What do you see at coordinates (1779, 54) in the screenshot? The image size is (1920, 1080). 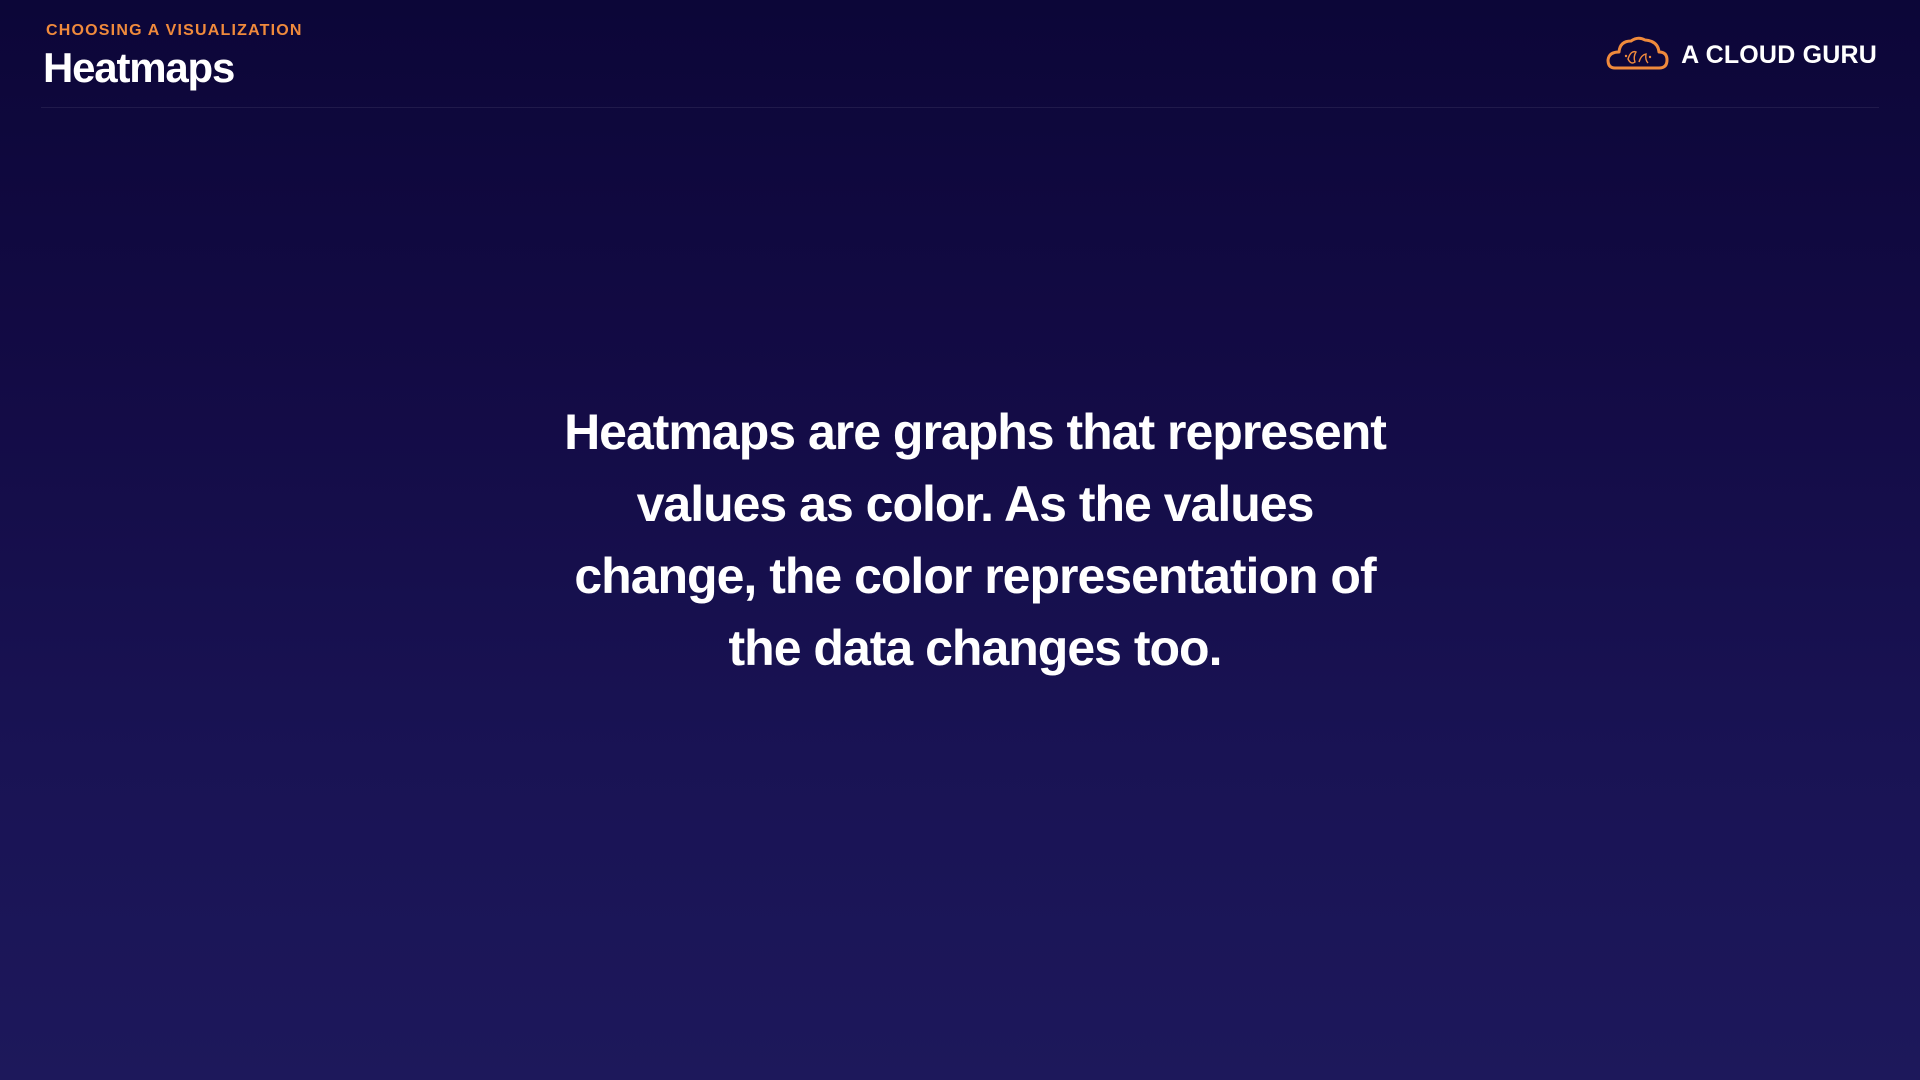 I see `brand-name: A CLOUD GURU` at bounding box center [1779, 54].